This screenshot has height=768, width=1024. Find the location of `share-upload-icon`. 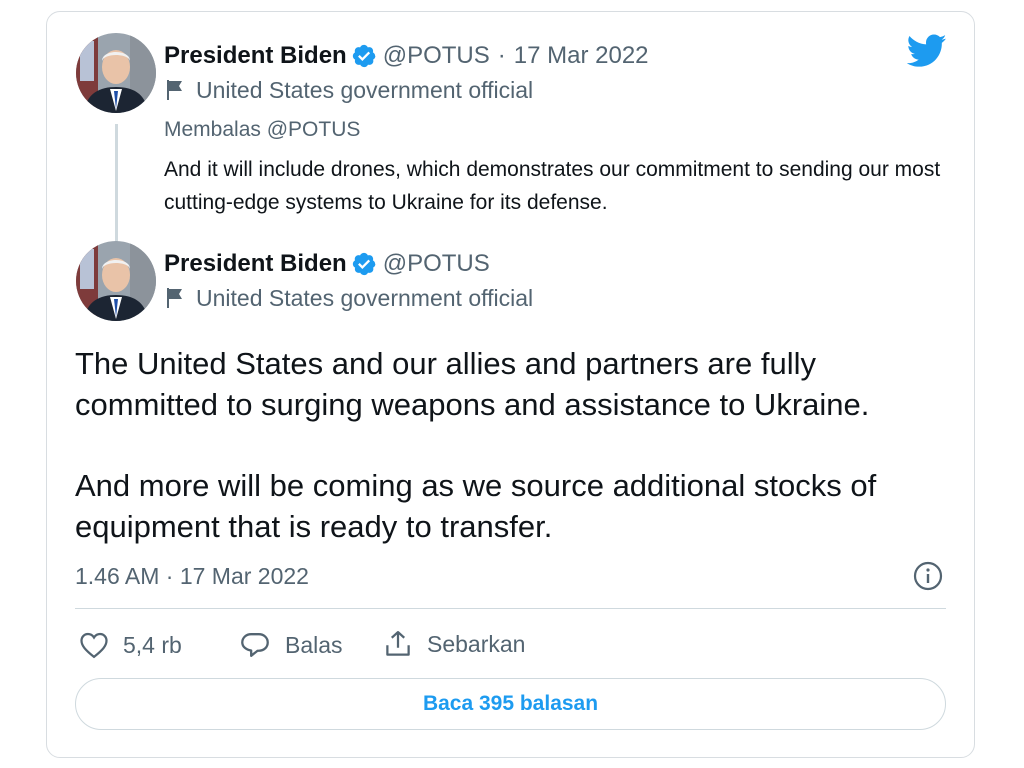

share-upload-icon is located at coordinates (398, 643).